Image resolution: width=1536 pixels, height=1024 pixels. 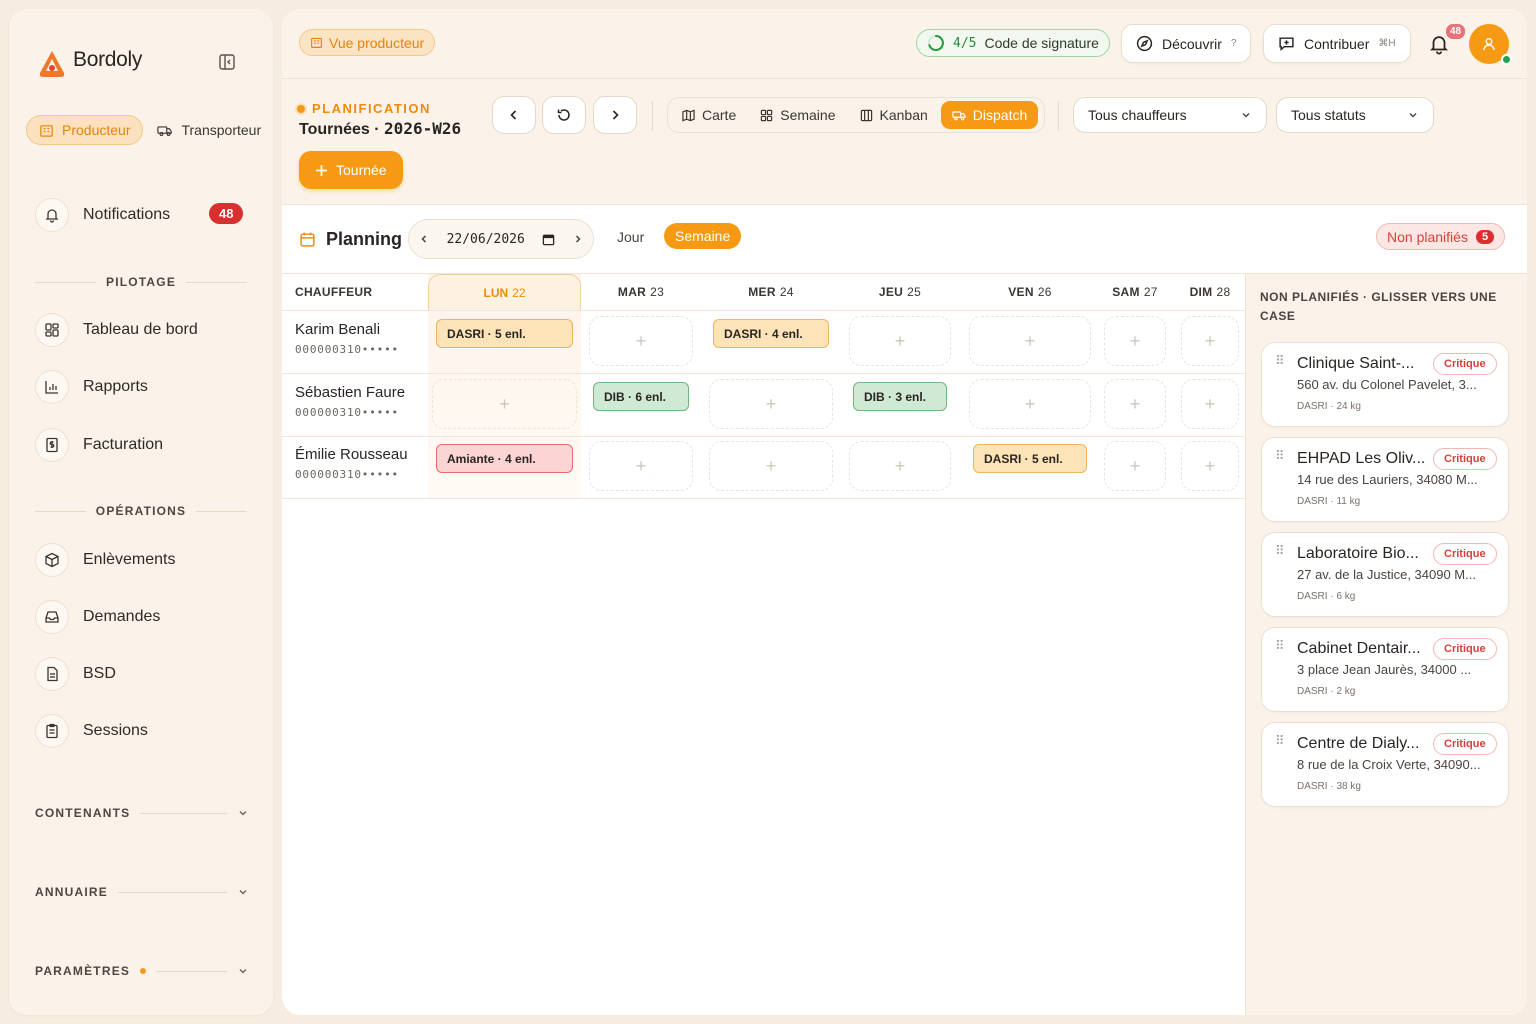 What do you see at coordinates (548, 239) in the screenshot?
I see `calendar-icon` at bounding box center [548, 239].